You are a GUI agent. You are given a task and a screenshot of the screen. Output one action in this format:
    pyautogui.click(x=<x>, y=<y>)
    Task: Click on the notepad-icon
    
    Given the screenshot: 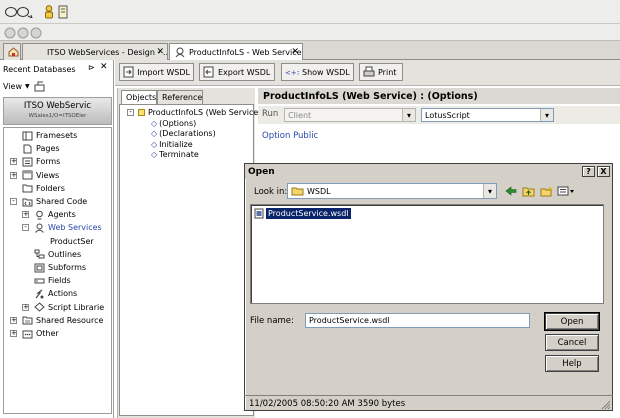 What is the action you would take?
    pyautogui.click(x=63, y=12)
    